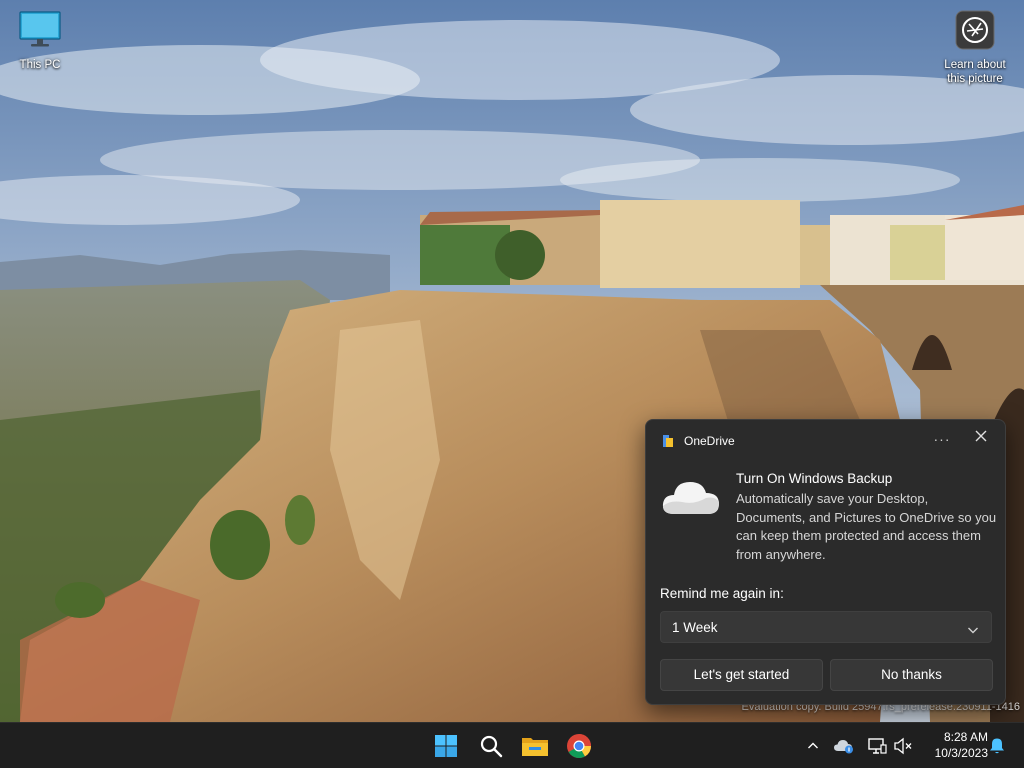 Image resolution: width=1024 pixels, height=768 pixels. Describe the element at coordinates (691, 497) in the screenshot. I see `cloud-icon` at that location.